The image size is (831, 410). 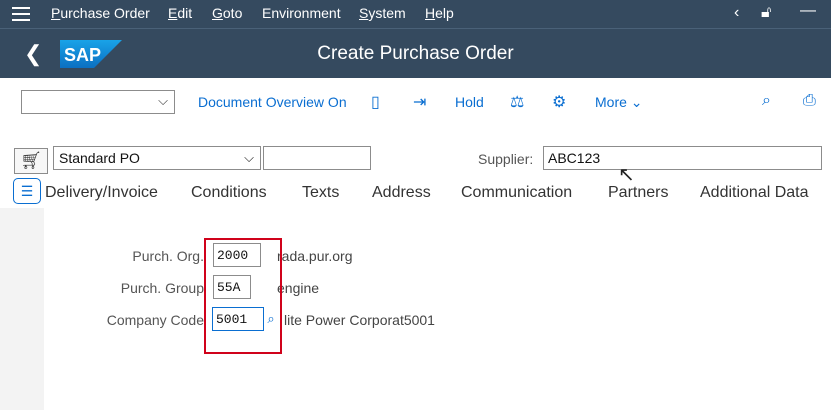 I want to click on company-code-description: lite Power Corporat5001, so click(x=359, y=320).